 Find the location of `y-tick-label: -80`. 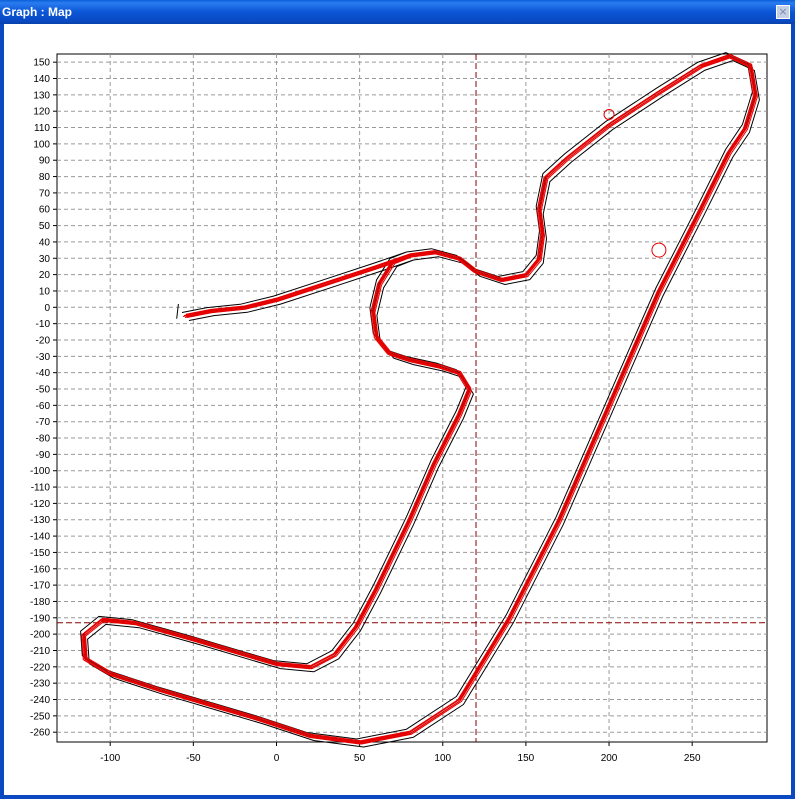

y-tick-label: -80 is located at coordinates (43, 439).